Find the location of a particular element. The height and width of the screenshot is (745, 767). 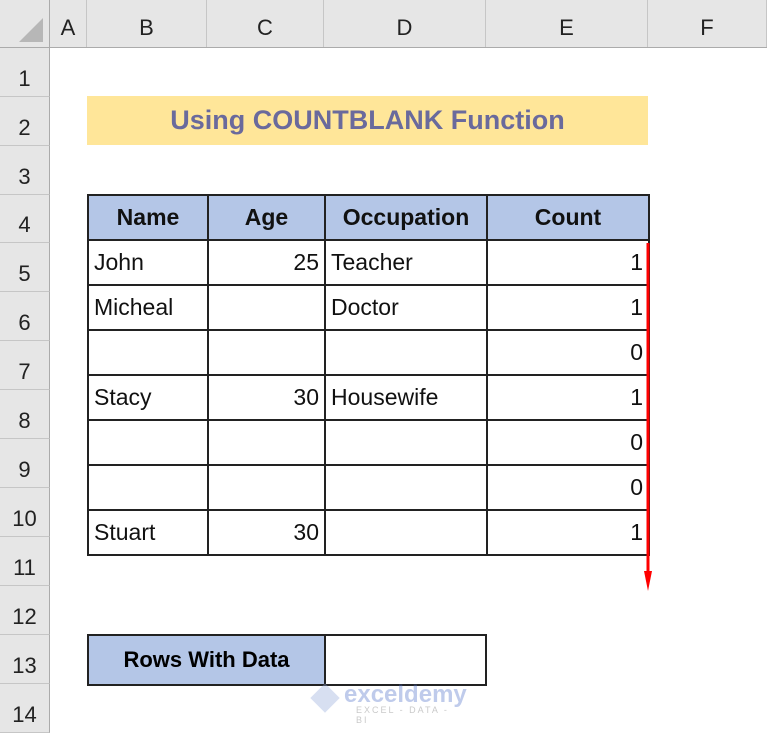

column-header-d: D is located at coordinates (405, 23).